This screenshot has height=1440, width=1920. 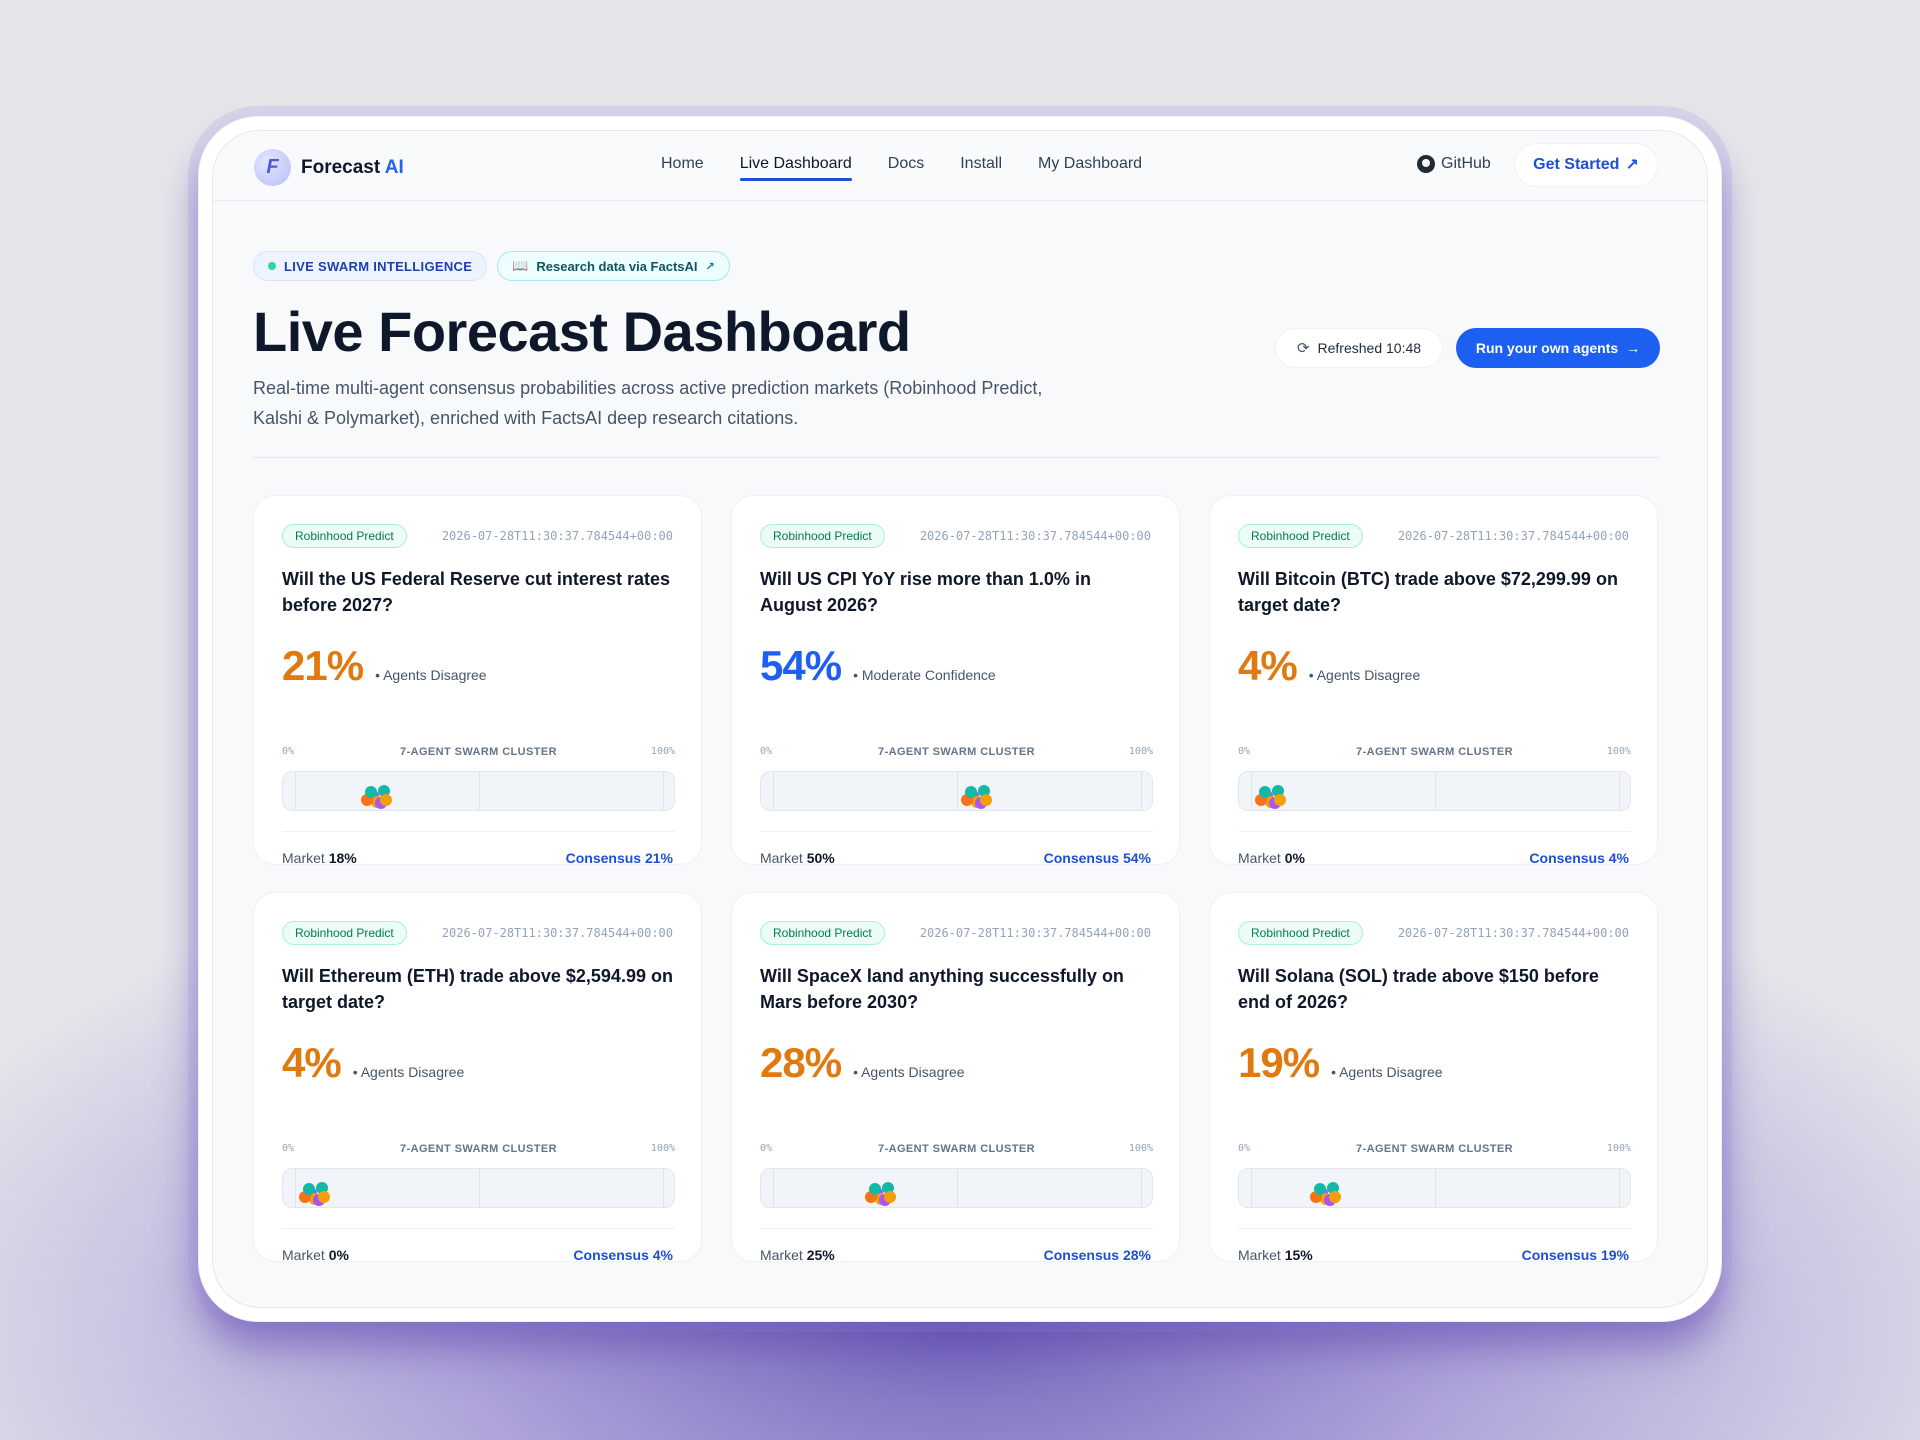 What do you see at coordinates (924, 675) in the screenshot?
I see `confidence-label: • Moderate Confidence` at bounding box center [924, 675].